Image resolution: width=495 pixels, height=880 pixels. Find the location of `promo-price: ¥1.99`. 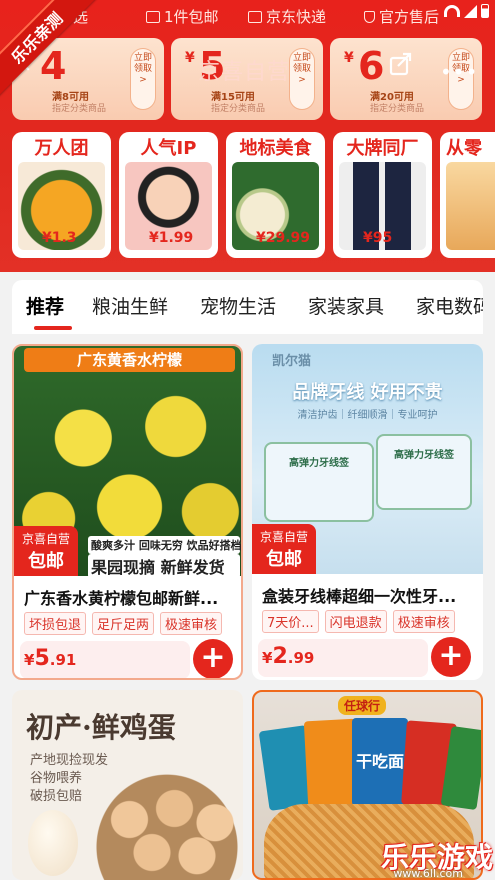

promo-price: ¥1.99 is located at coordinates (171, 238).